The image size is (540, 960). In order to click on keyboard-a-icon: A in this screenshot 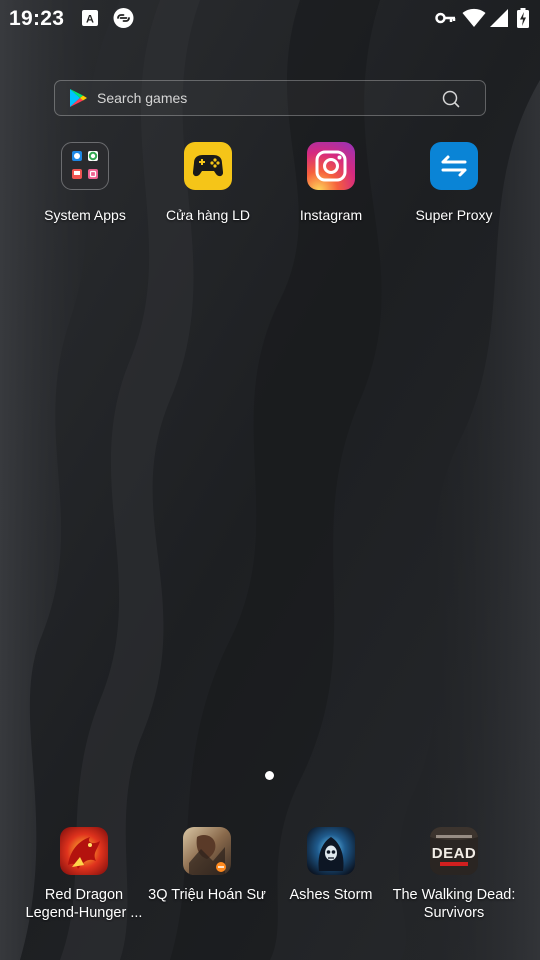, I will do `click(90, 18)`.